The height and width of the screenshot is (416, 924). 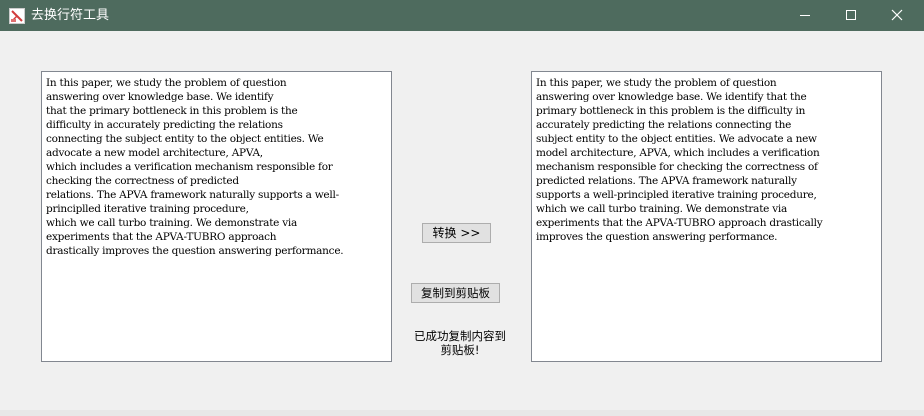 What do you see at coordinates (460, 350) in the screenshot?
I see `status-line-2: 剪贴板!` at bounding box center [460, 350].